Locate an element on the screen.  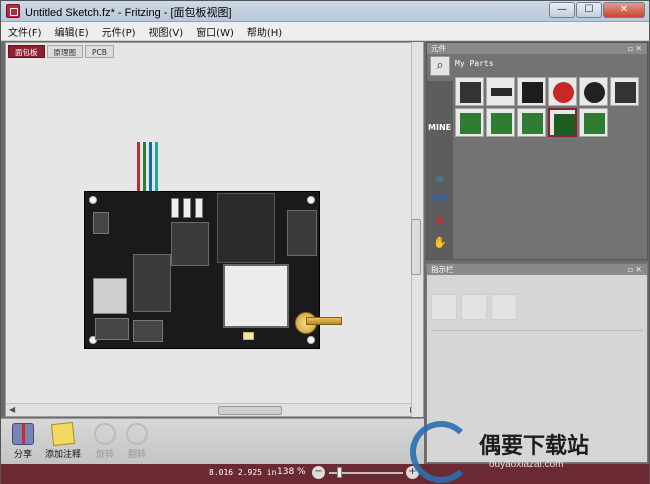
scrollbar-thumb is located at coordinates (250, 410).